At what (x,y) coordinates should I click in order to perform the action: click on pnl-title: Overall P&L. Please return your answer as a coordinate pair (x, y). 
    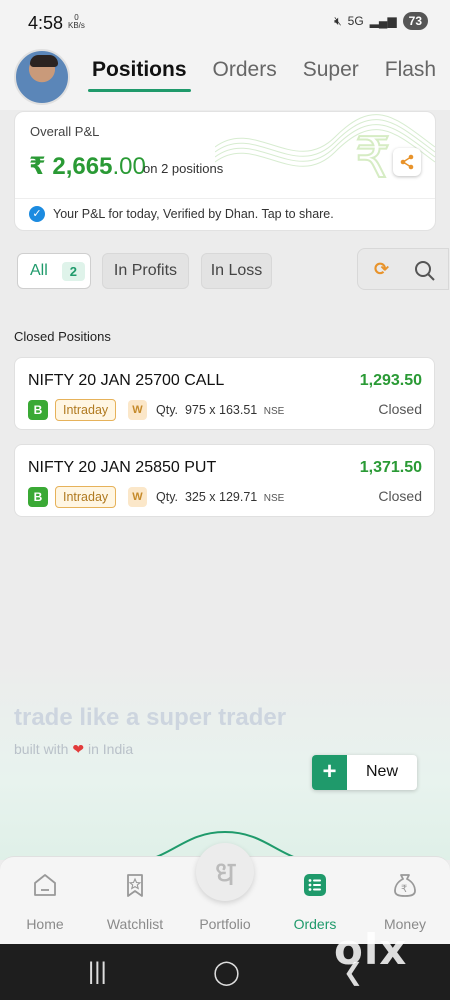
    Looking at the image, I should click on (65, 131).